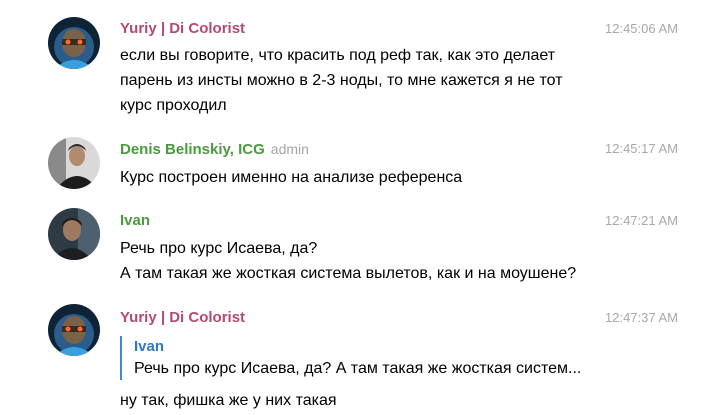  I want to click on avatar-denis, so click(74, 163).